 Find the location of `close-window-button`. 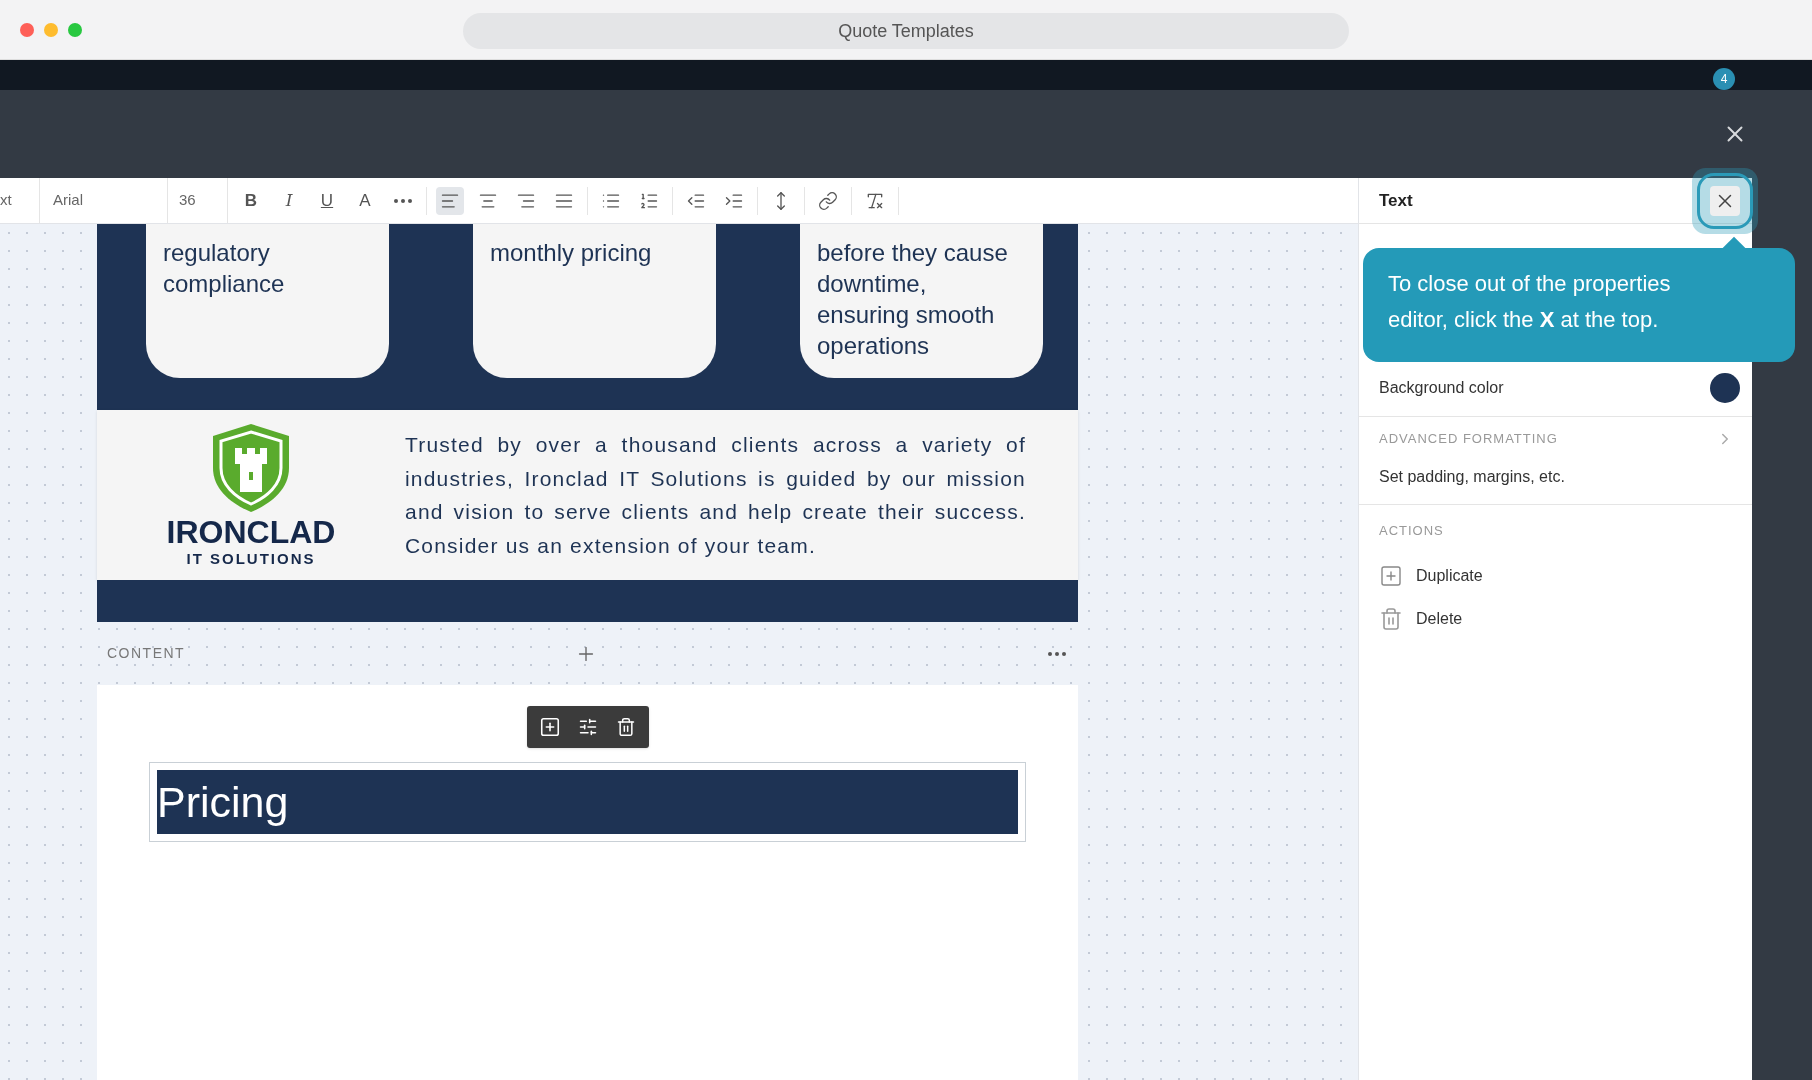

close-window-button is located at coordinates (27, 29).